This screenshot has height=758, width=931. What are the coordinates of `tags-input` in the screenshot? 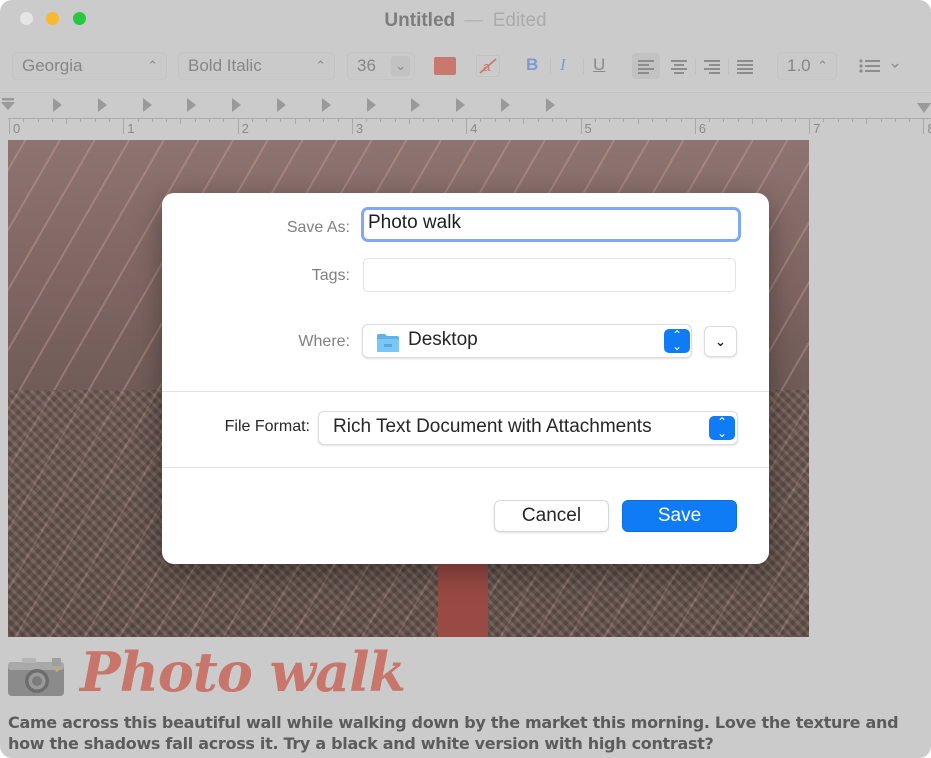 It's located at (549, 275).